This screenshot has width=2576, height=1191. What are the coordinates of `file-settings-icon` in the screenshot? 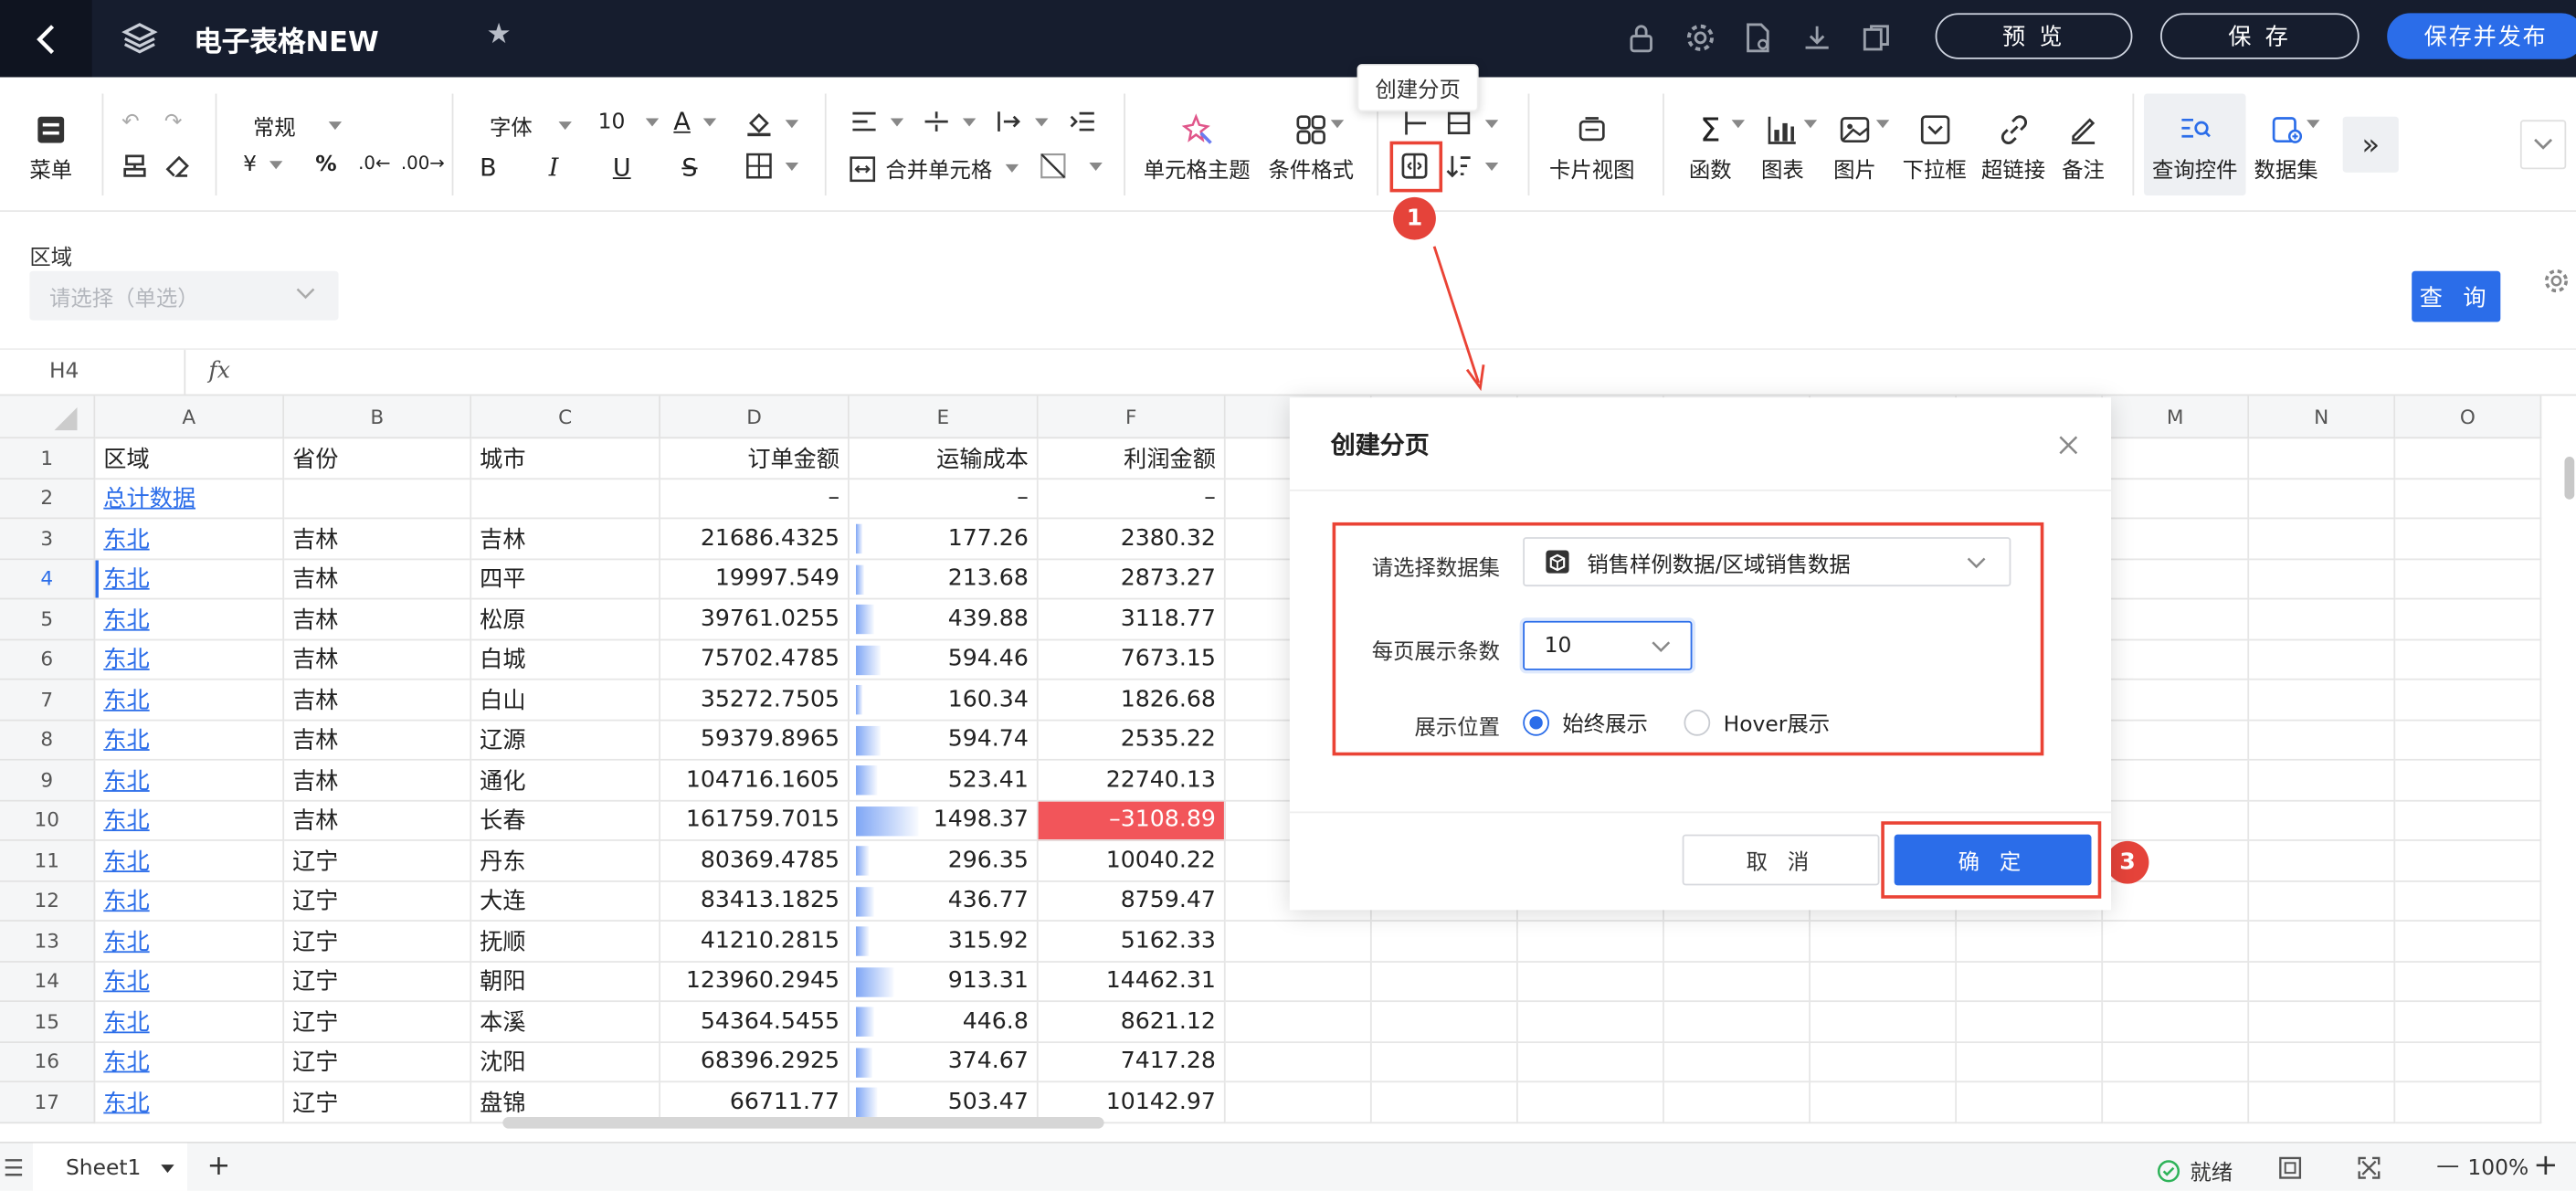 It's located at (1758, 37).